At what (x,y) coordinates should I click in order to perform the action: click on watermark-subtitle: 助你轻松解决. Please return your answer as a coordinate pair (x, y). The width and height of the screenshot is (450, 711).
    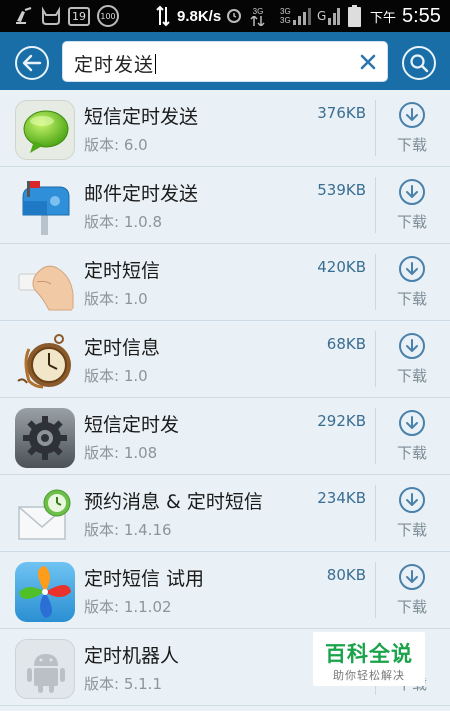
    Looking at the image, I should click on (369, 675).